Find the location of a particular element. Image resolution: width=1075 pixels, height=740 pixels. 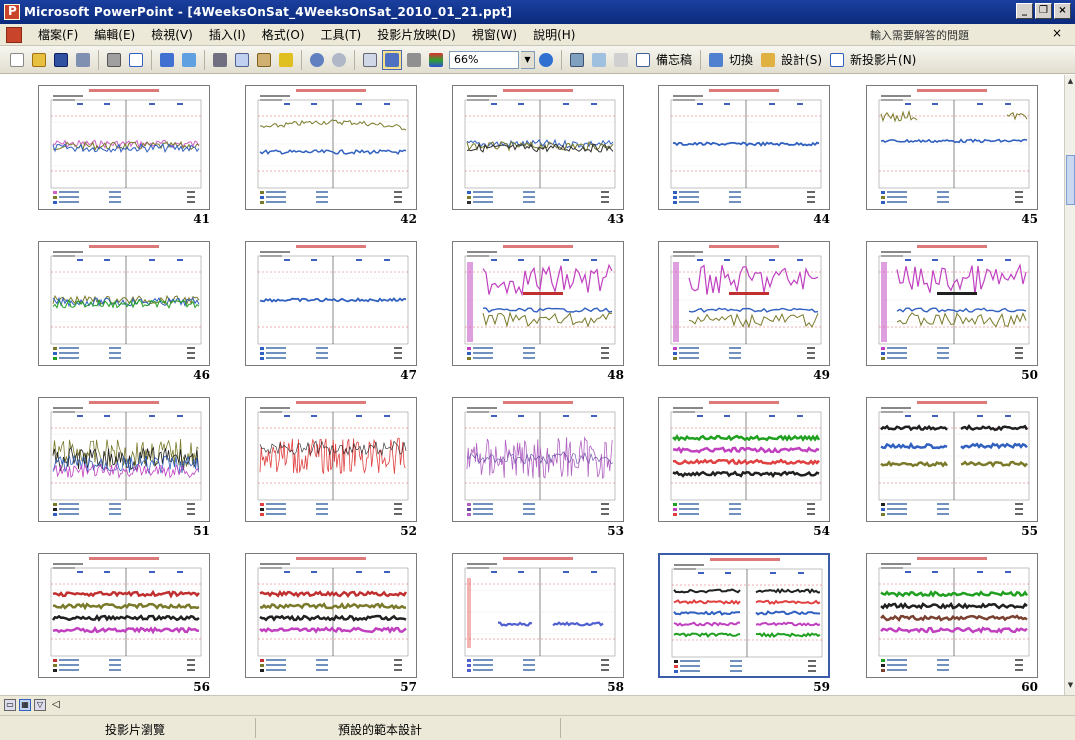

menu-edit: 編輯(E) is located at coordinates (114, 34).